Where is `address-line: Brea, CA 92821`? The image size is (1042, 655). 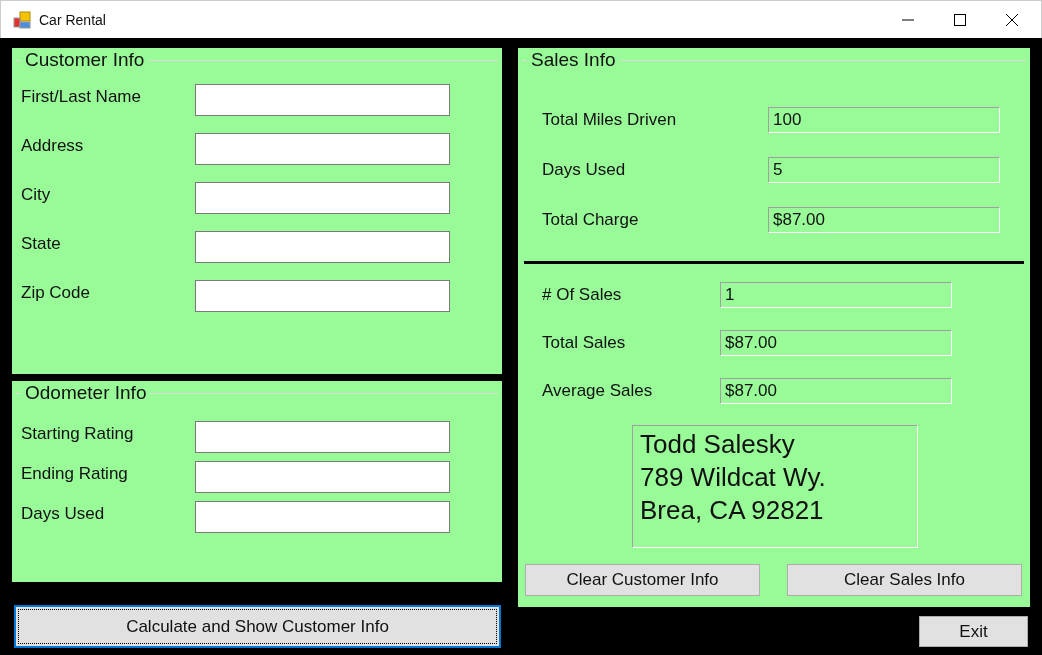 address-line: Brea, CA 92821 is located at coordinates (732, 510).